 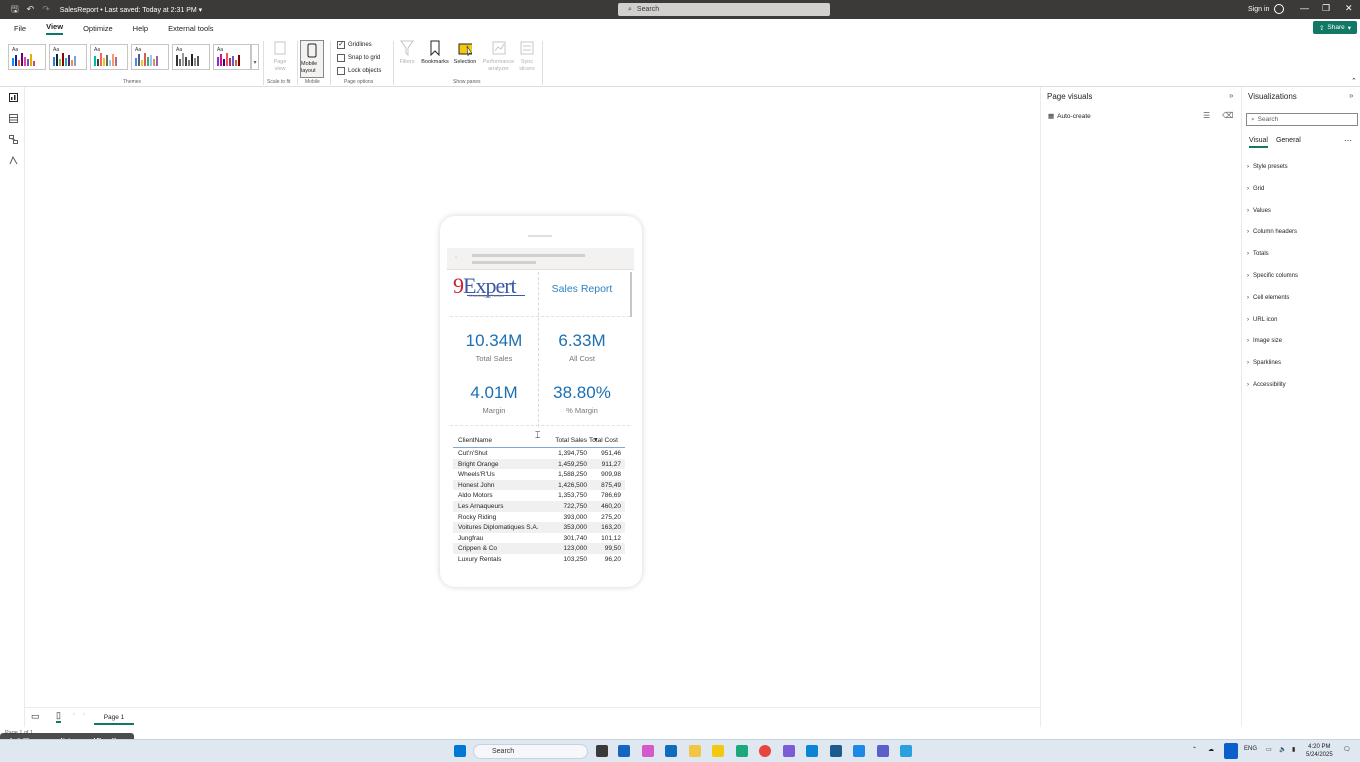 What do you see at coordinates (906, 751) in the screenshot?
I see `snipping-tool-icon` at bounding box center [906, 751].